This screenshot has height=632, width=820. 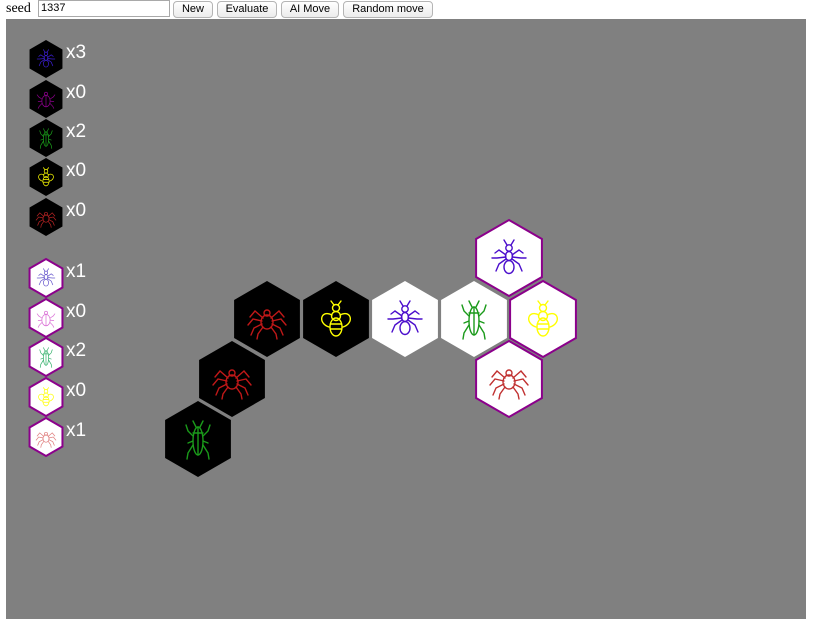 What do you see at coordinates (76, 131) in the screenshot?
I see `reserve-black-count: x2` at bounding box center [76, 131].